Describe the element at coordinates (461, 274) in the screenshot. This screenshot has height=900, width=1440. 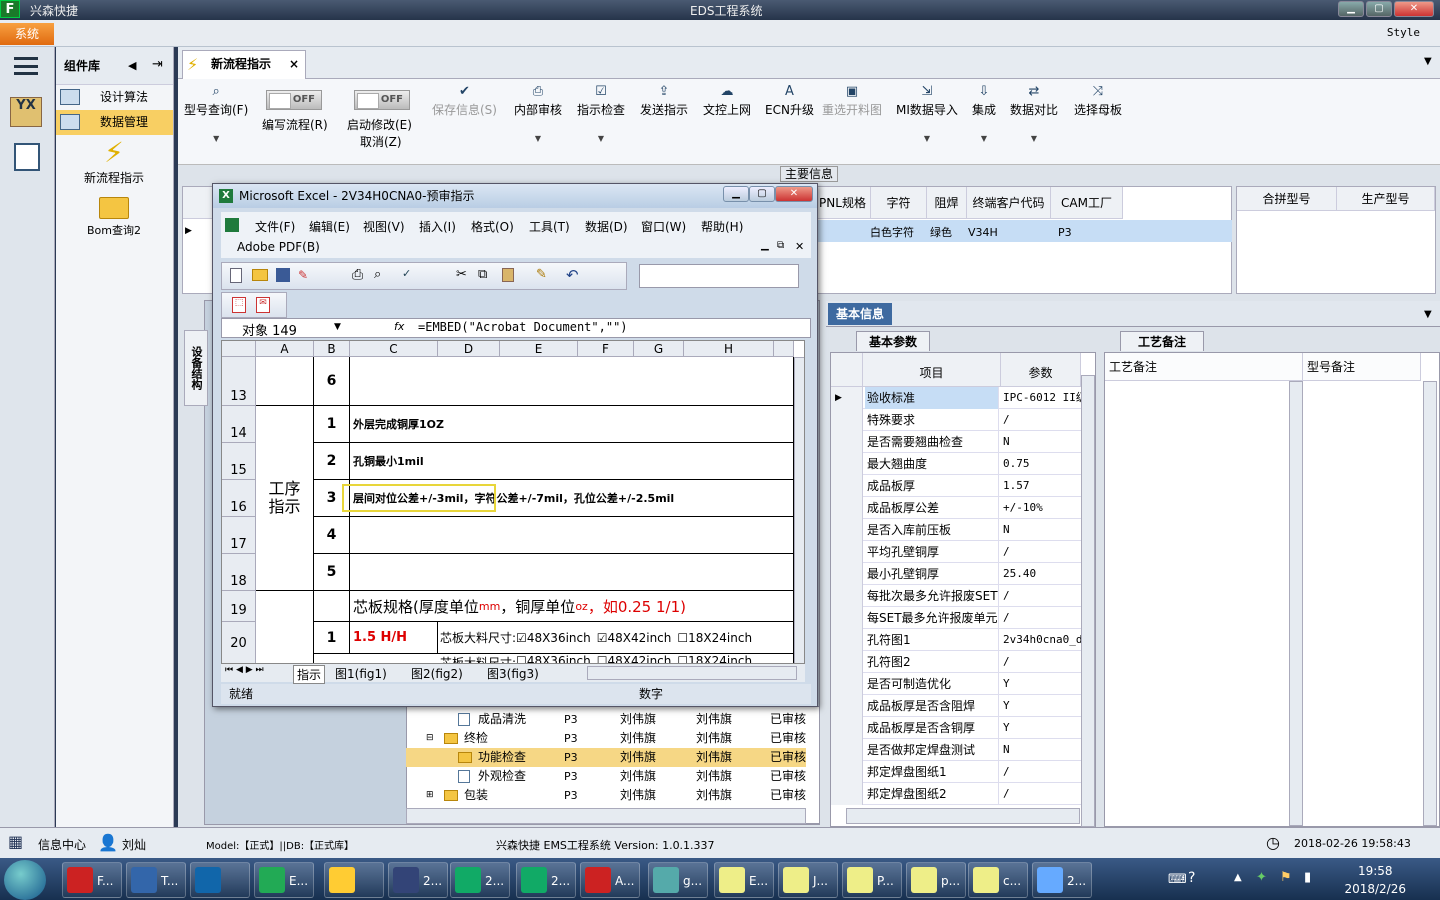
I see `cut-icon: ✂` at that location.